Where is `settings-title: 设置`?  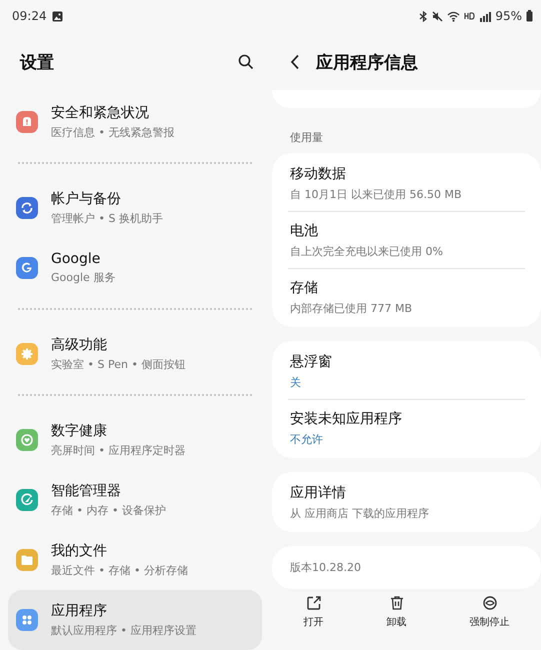
settings-title: 设置 is located at coordinates (37, 63).